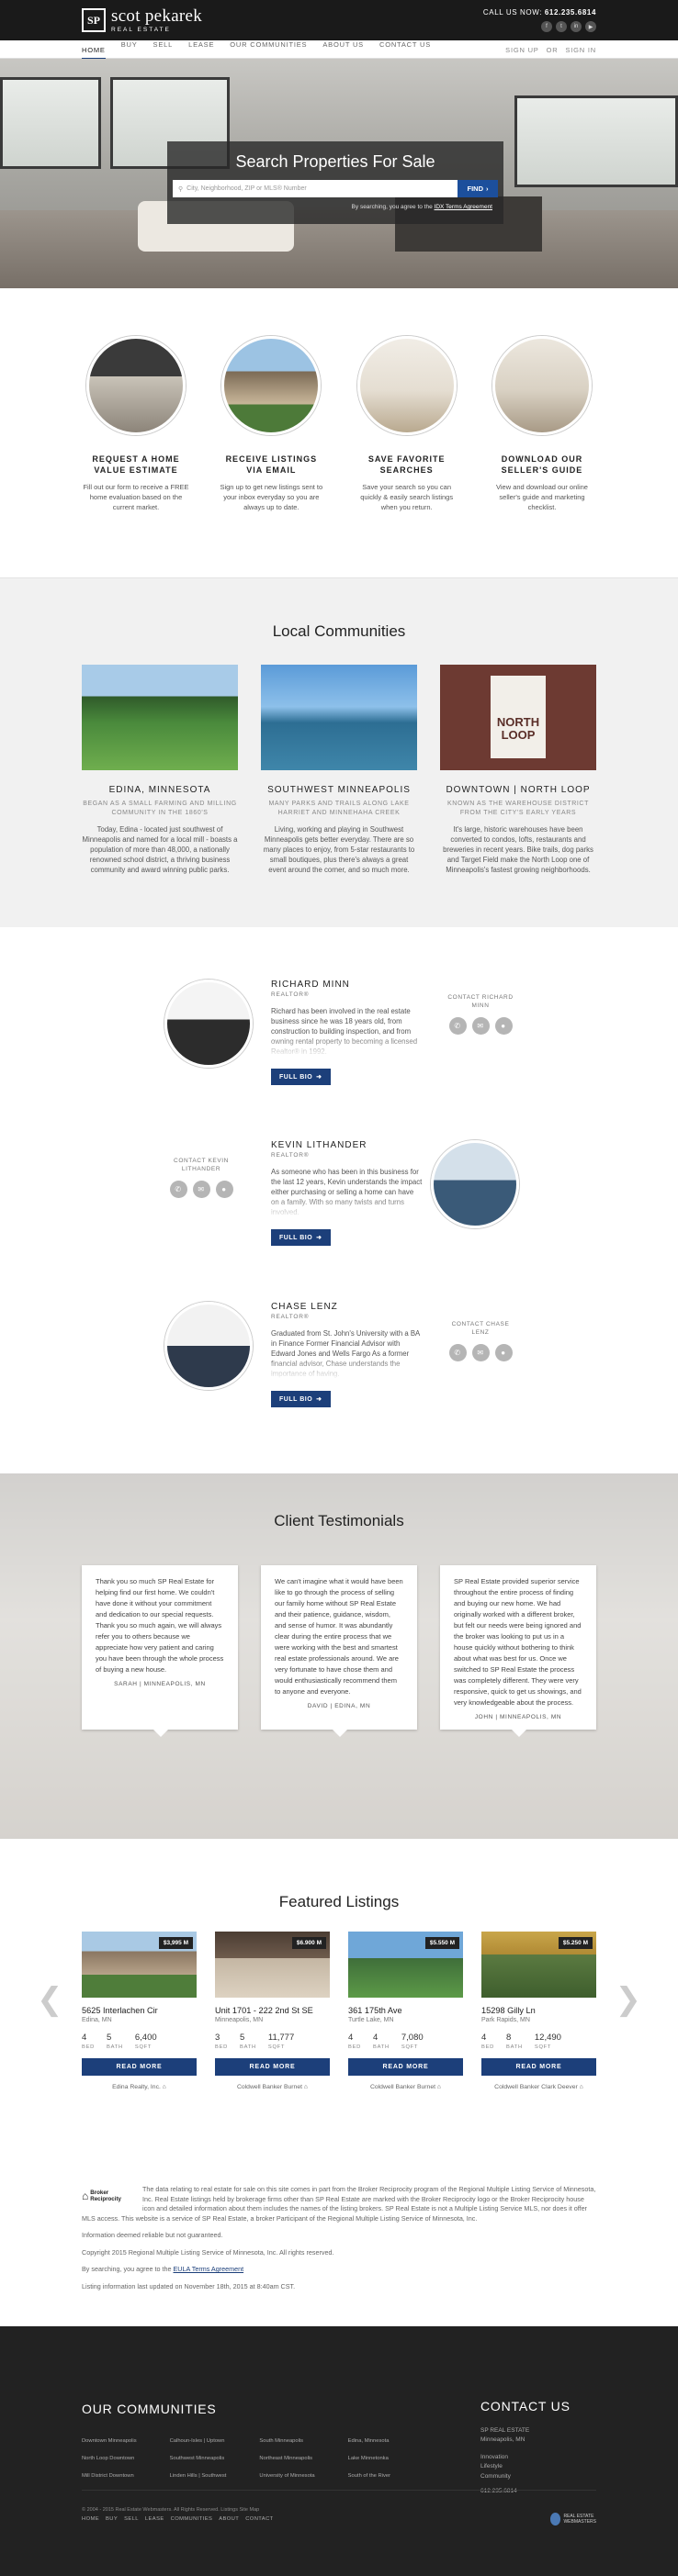 The width and height of the screenshot is (678, 2576). Describe the element at coordinates (539, 12) in the screenshot. I see `header-phone: CALL US NOW: 612.235.6814` at that location.